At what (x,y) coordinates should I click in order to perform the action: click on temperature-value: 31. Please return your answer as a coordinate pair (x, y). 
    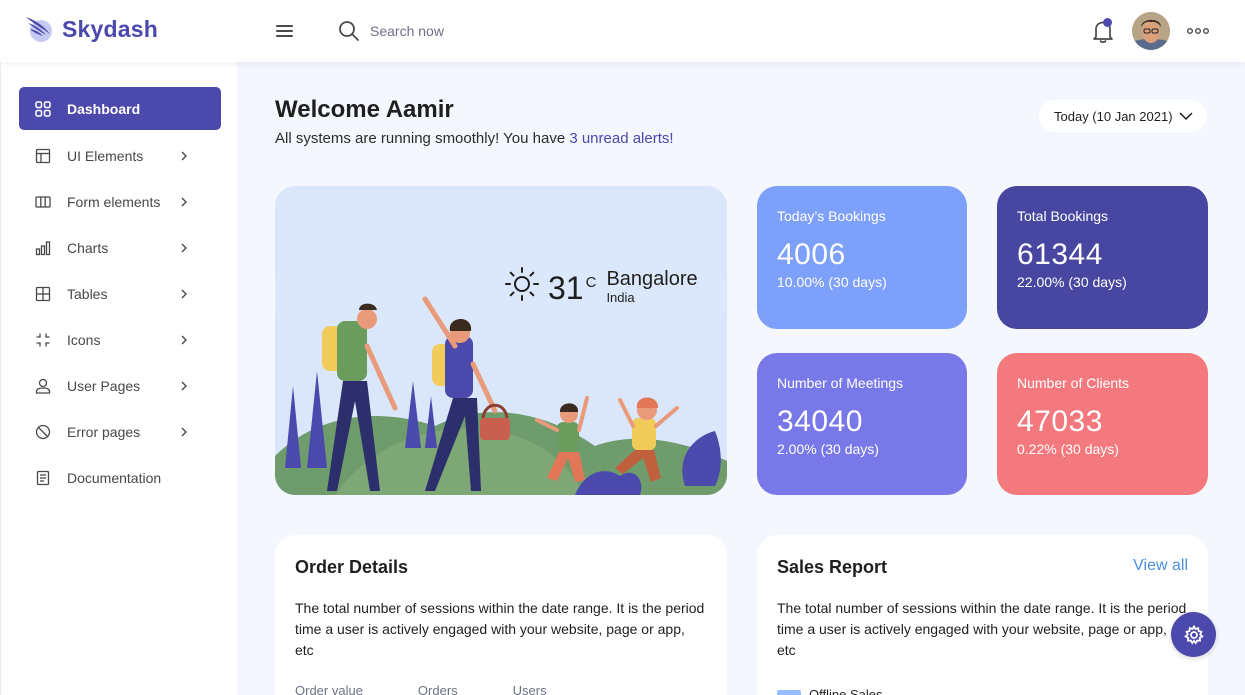
    Looking at the image, I should click on (566, 288).